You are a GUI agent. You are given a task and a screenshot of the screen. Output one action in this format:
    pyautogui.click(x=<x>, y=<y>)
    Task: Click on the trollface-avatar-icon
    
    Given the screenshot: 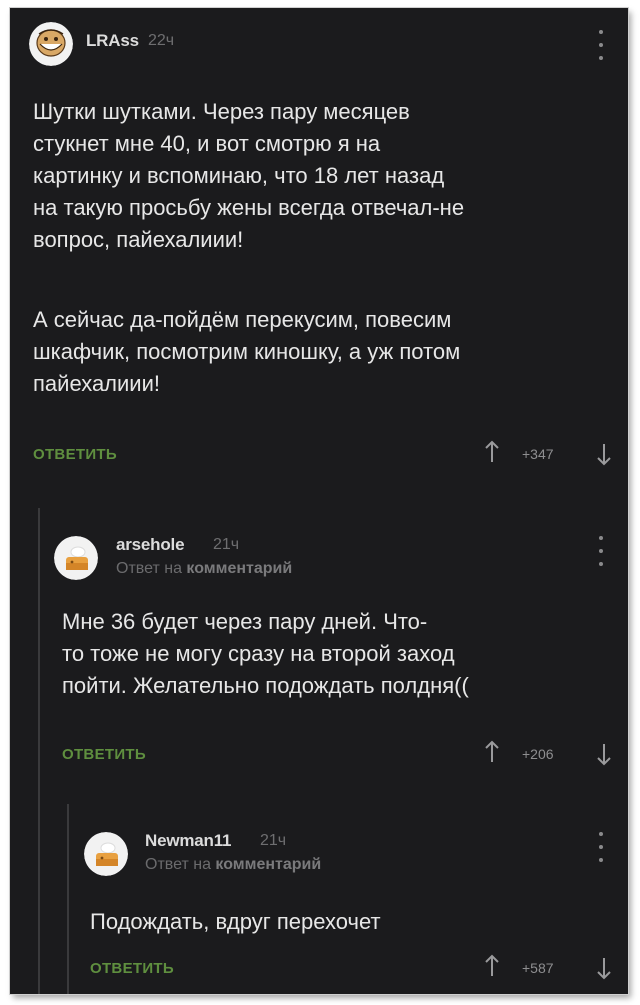 What is the action you would take?
    pyautogui.click(x=51, y=44)
    